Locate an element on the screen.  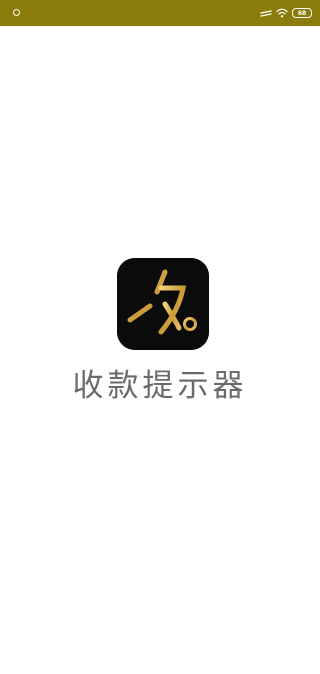
app-name: 收款提示器 is located at coordinates (160, 386).